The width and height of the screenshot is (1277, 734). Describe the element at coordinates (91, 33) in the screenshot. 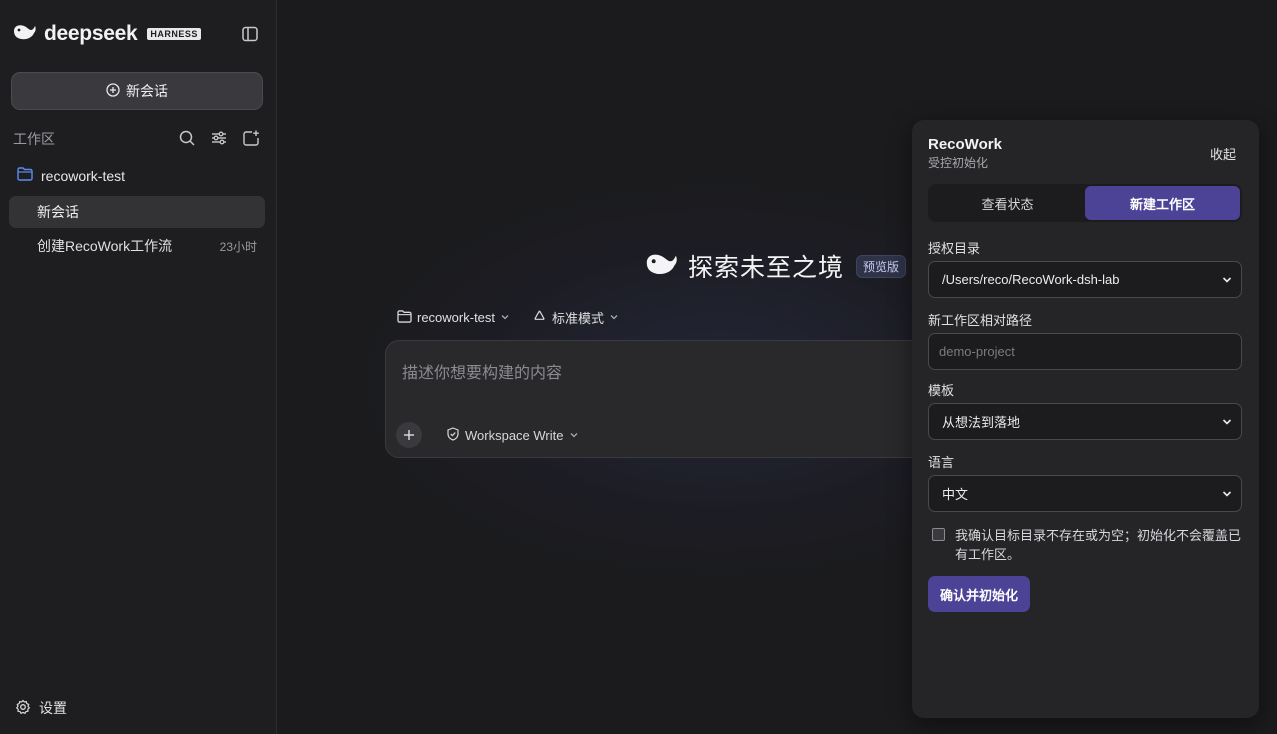

I see `brand-name: deepseek` at that location.